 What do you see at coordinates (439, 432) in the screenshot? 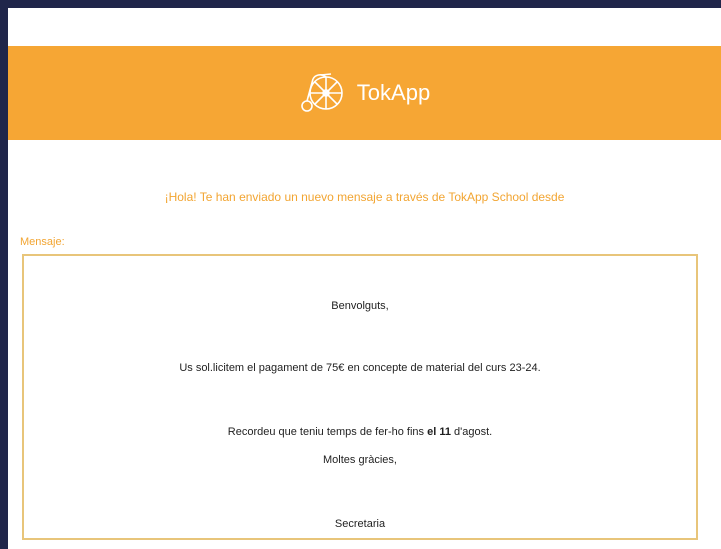
I see `deadline-date-bold: el 11` at bounding box center [439, 432].